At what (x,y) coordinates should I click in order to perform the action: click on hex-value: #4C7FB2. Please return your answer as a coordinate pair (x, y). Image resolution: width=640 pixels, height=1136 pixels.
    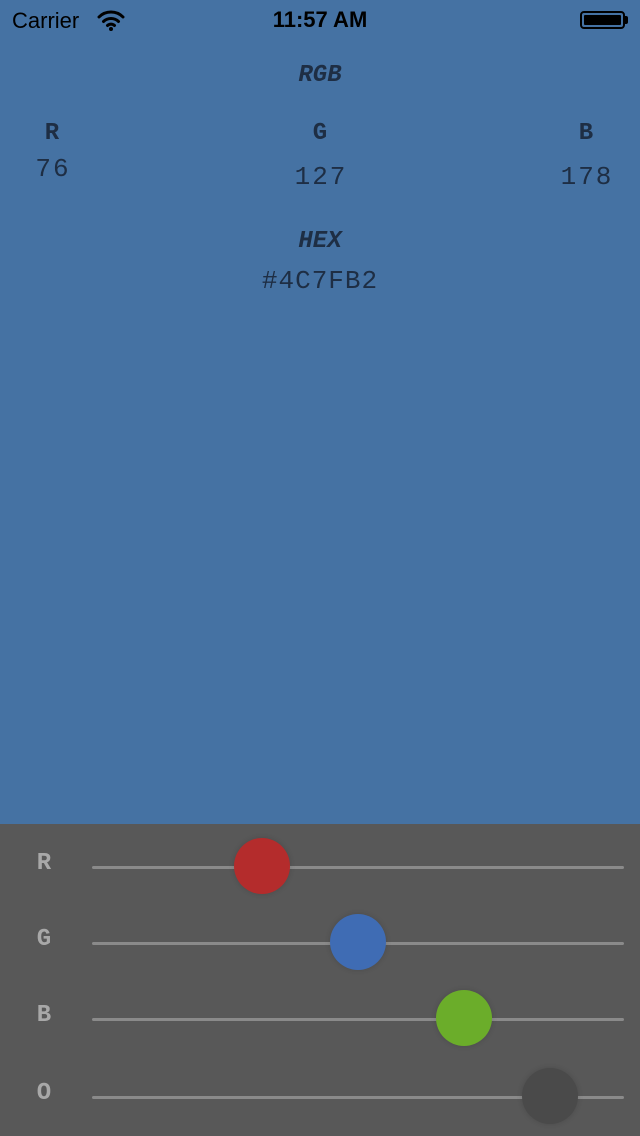
    Looking at the image, I should click on (320, 281).